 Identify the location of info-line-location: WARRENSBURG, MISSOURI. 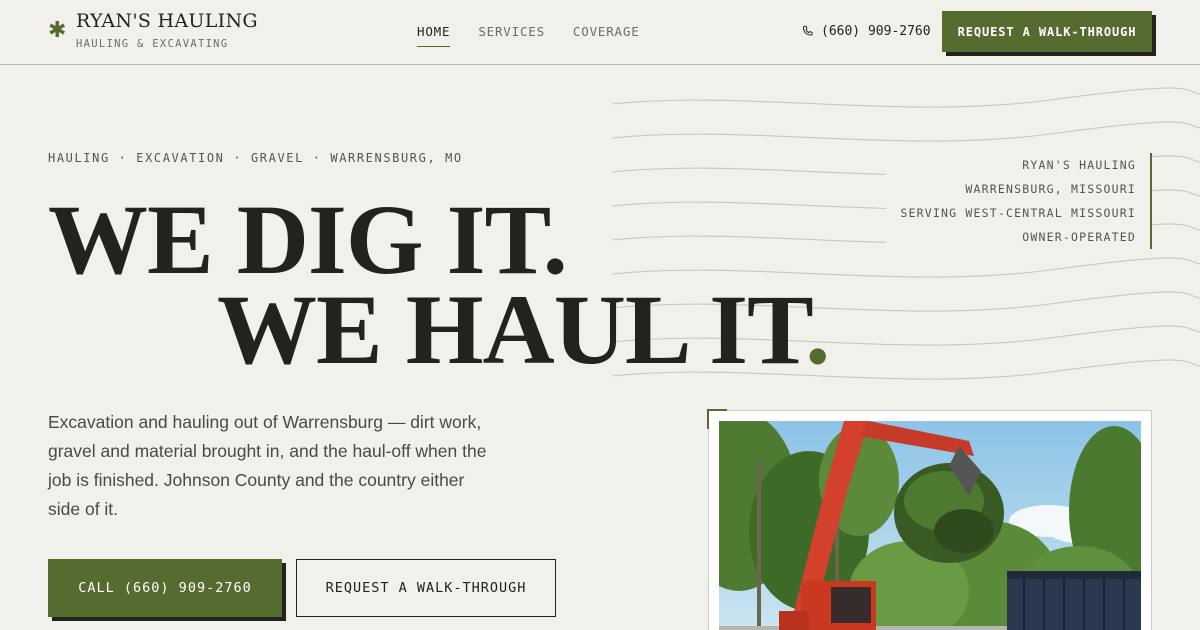
(1050, 189).